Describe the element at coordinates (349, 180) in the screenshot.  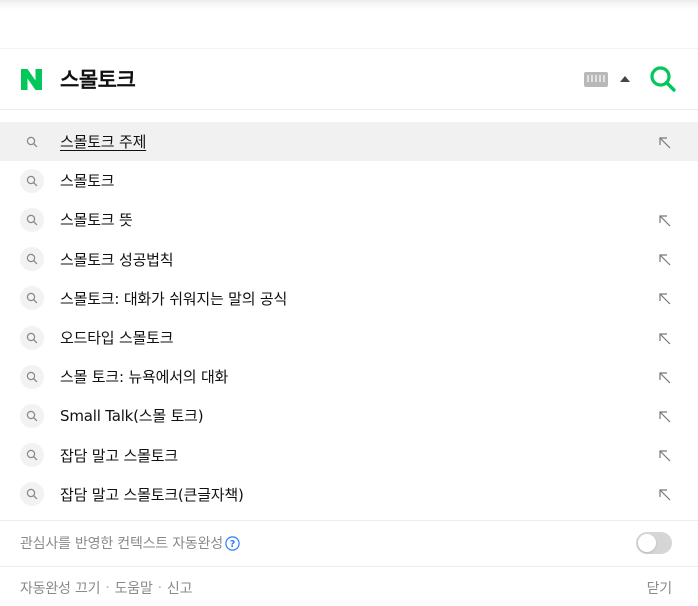
I see `suggestion-item: 스몰토크` at that location.